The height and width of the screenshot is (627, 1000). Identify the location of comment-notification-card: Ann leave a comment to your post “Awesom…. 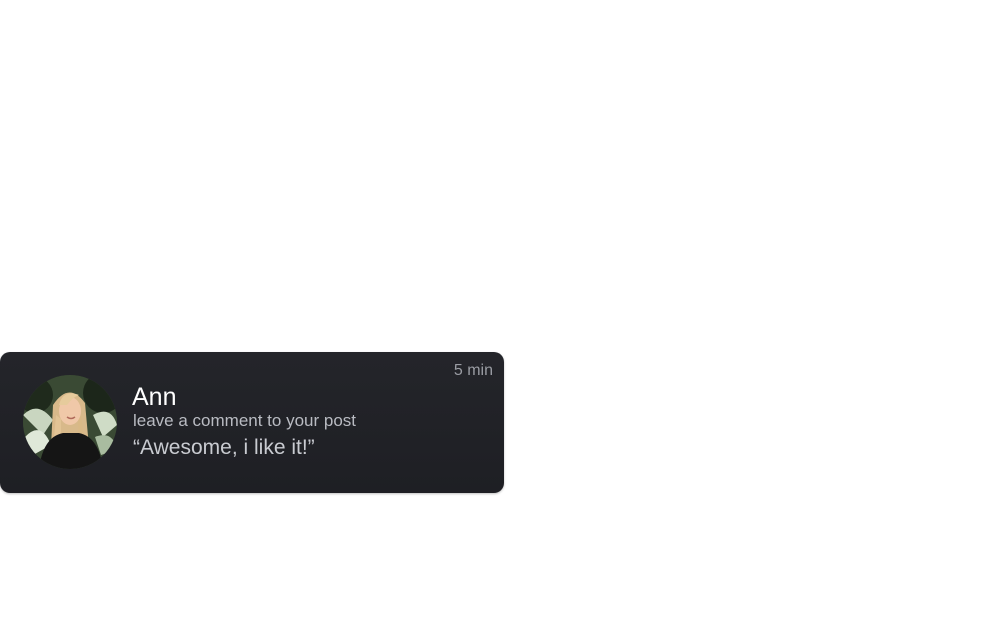
(252, 422).